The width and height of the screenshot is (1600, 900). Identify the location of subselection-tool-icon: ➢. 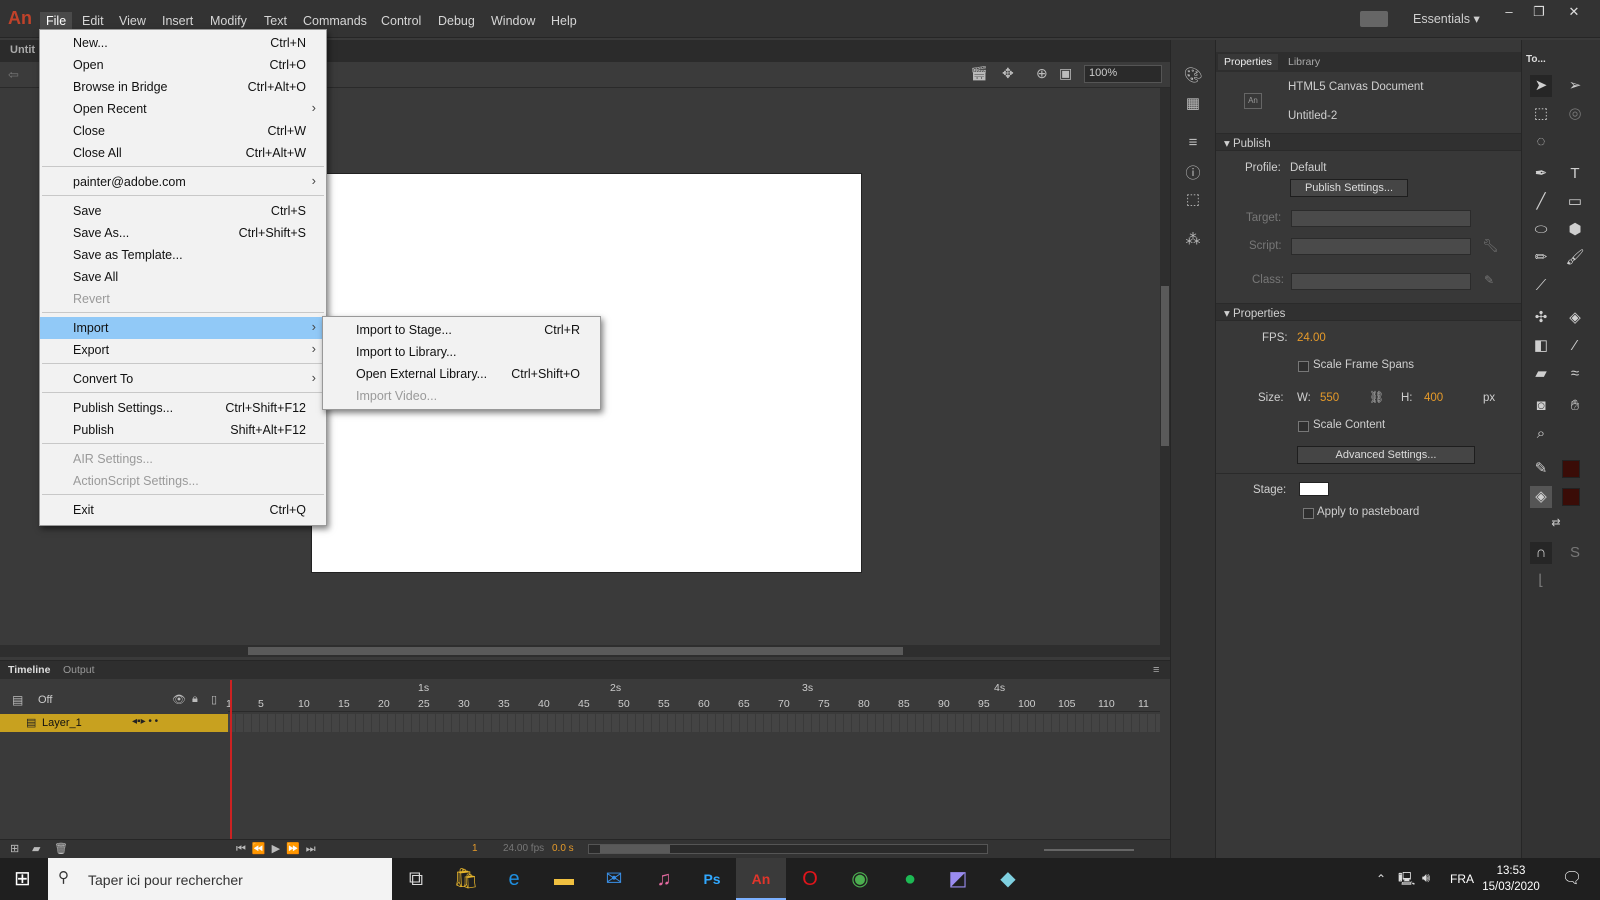
(1575, 86).